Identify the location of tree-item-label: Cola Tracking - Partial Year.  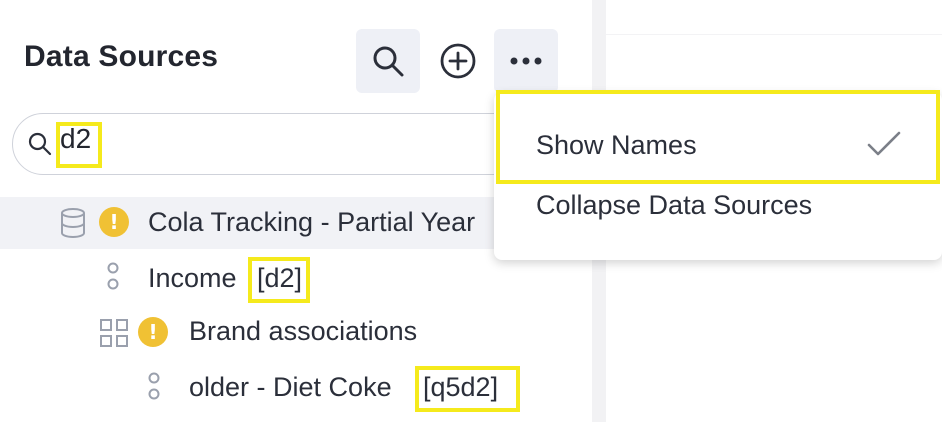
(312, 222).